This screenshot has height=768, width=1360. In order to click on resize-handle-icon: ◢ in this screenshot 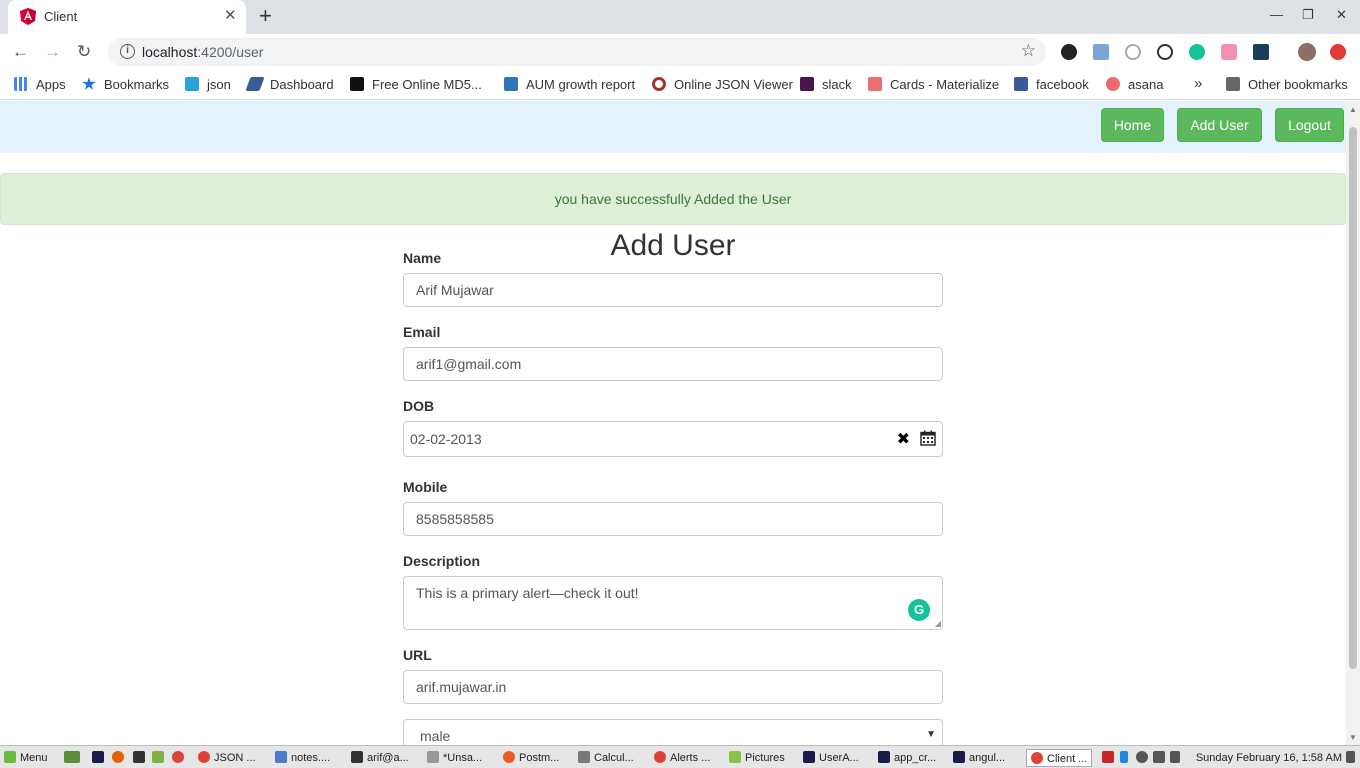, I will do `click(938, 623)`.